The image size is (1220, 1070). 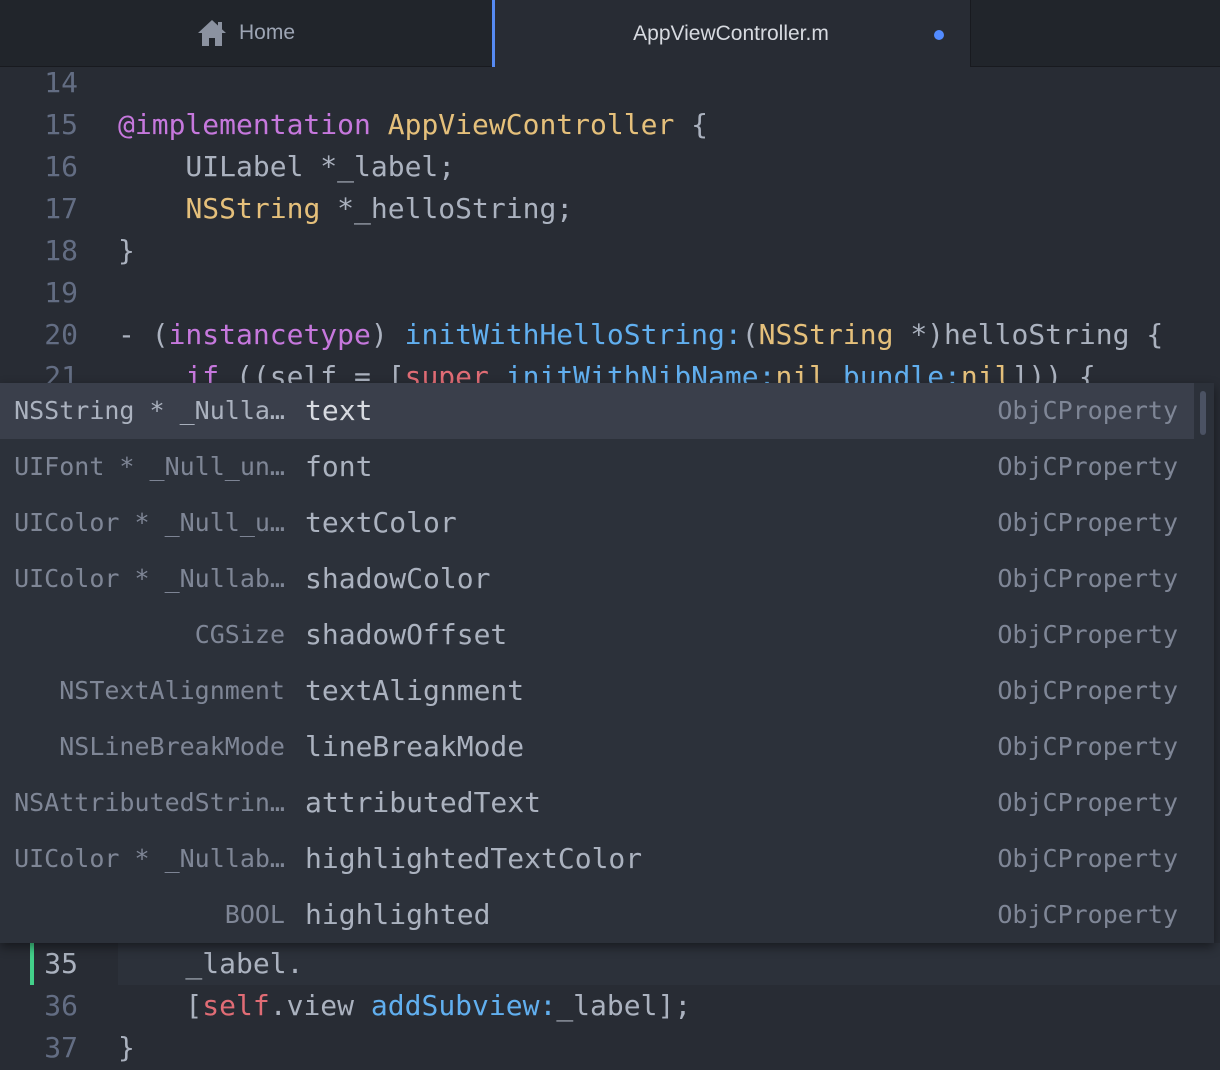 I want to click on autocomplete-item-name: font, so click(x=339, y=466).